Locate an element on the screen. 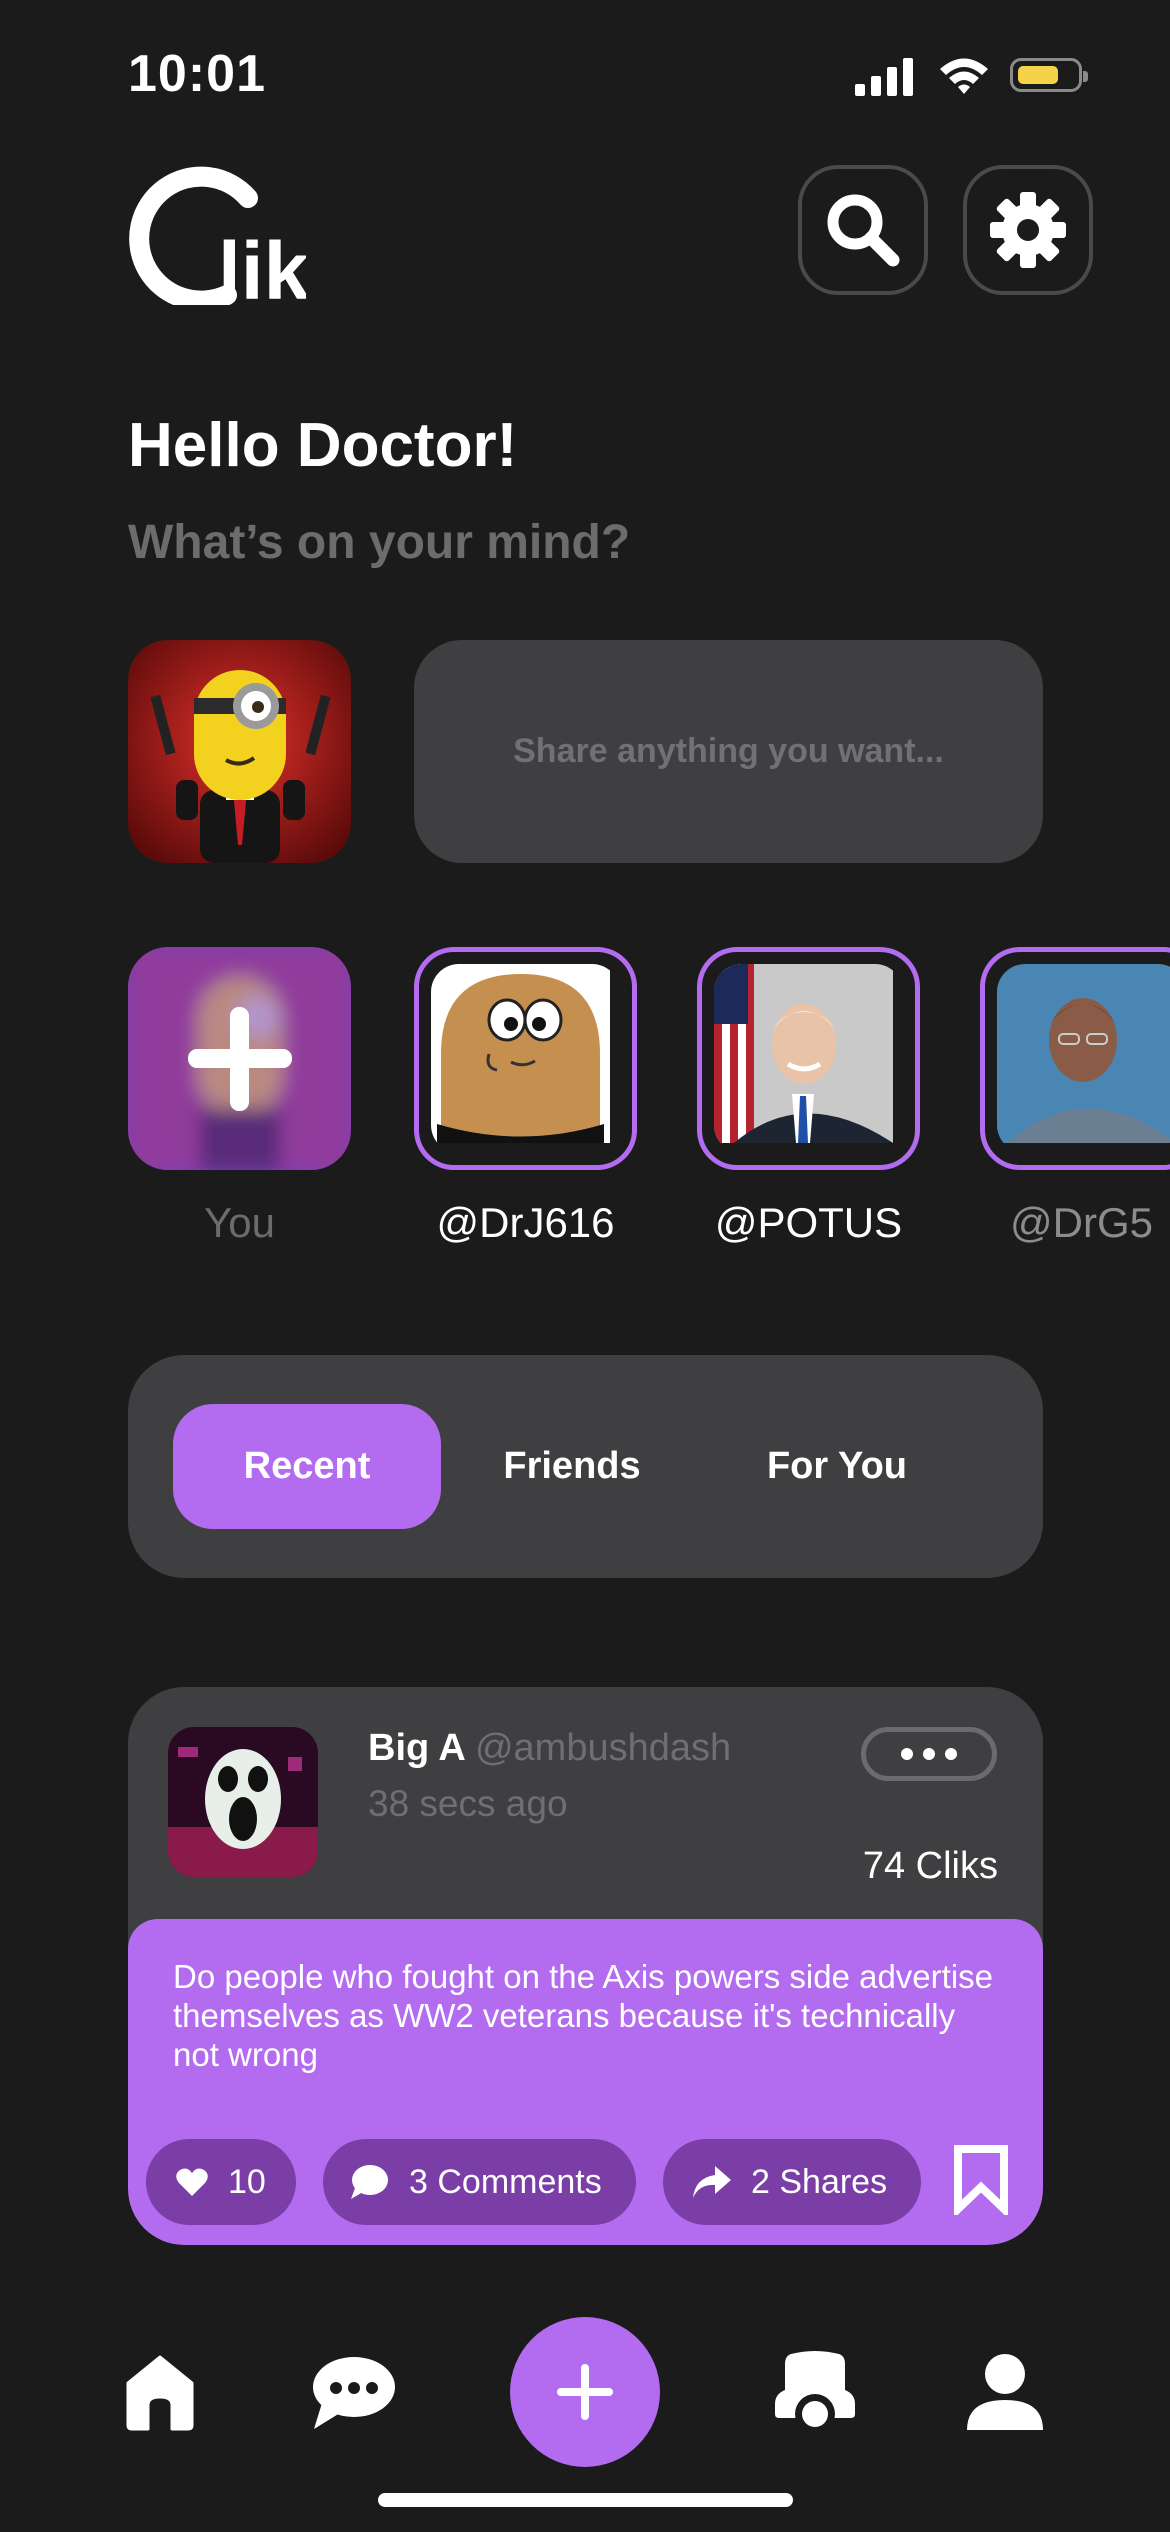 The height and width of the screenshot is (2532, 1170). logo-text: lik is located at coordinates (262, 265).